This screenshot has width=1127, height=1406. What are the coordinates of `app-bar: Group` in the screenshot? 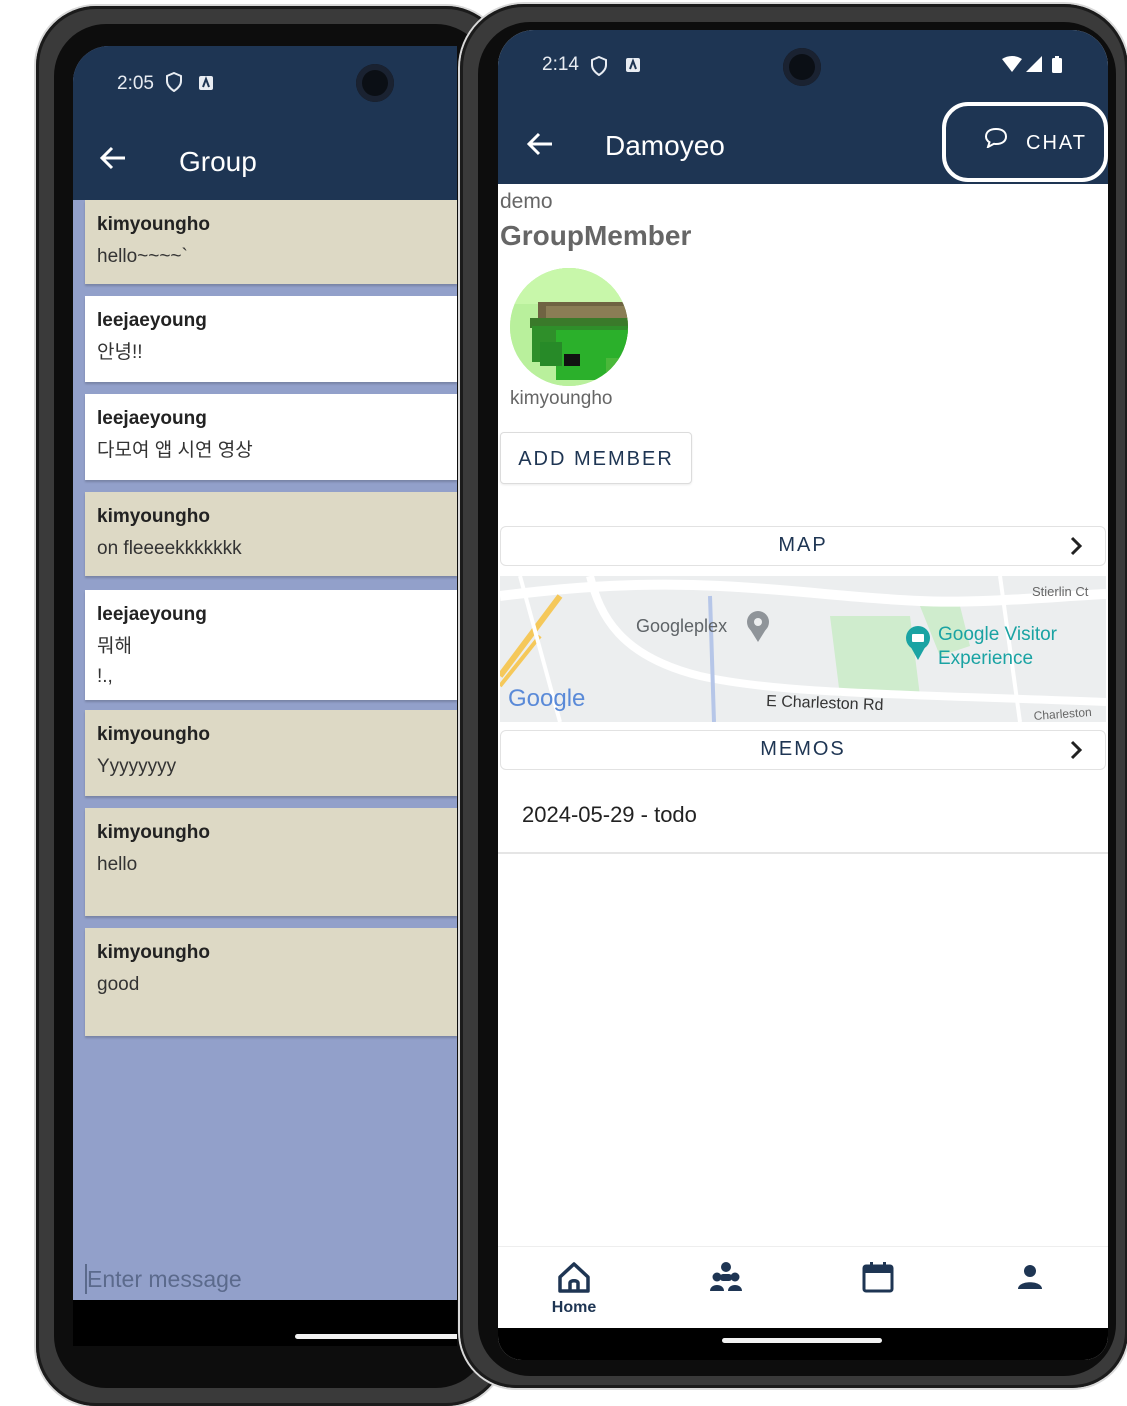 It's located at (265, 171).